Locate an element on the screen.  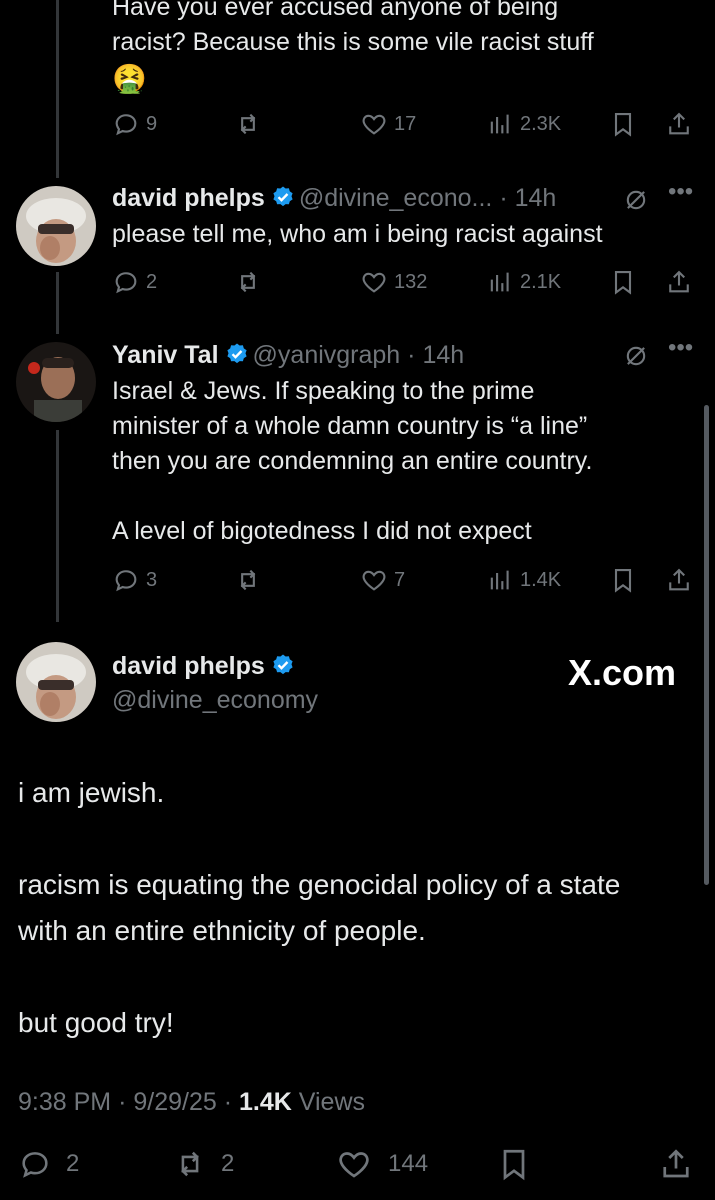
views-count: 2.1K is located at coordinates (541, 281).